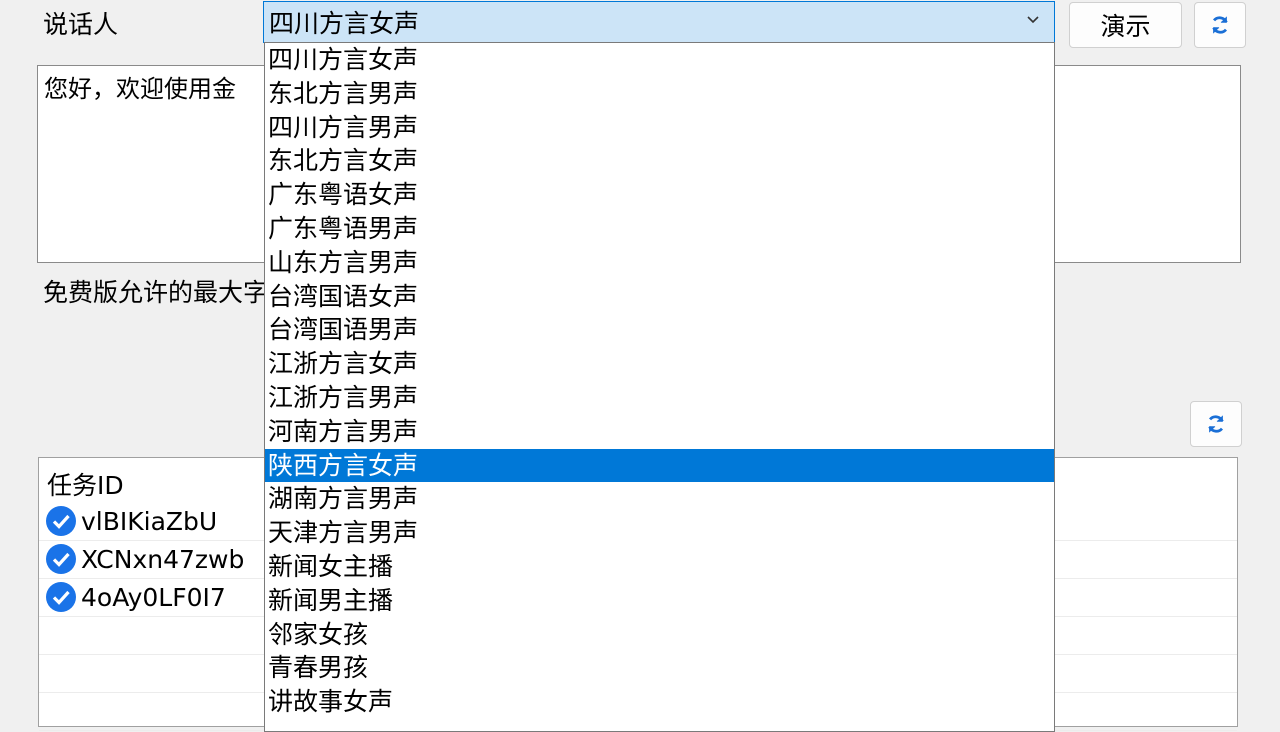  Describe the element at coordinates (1033, 20) in the screenshot. I see `chevron-down-icon` at that location.